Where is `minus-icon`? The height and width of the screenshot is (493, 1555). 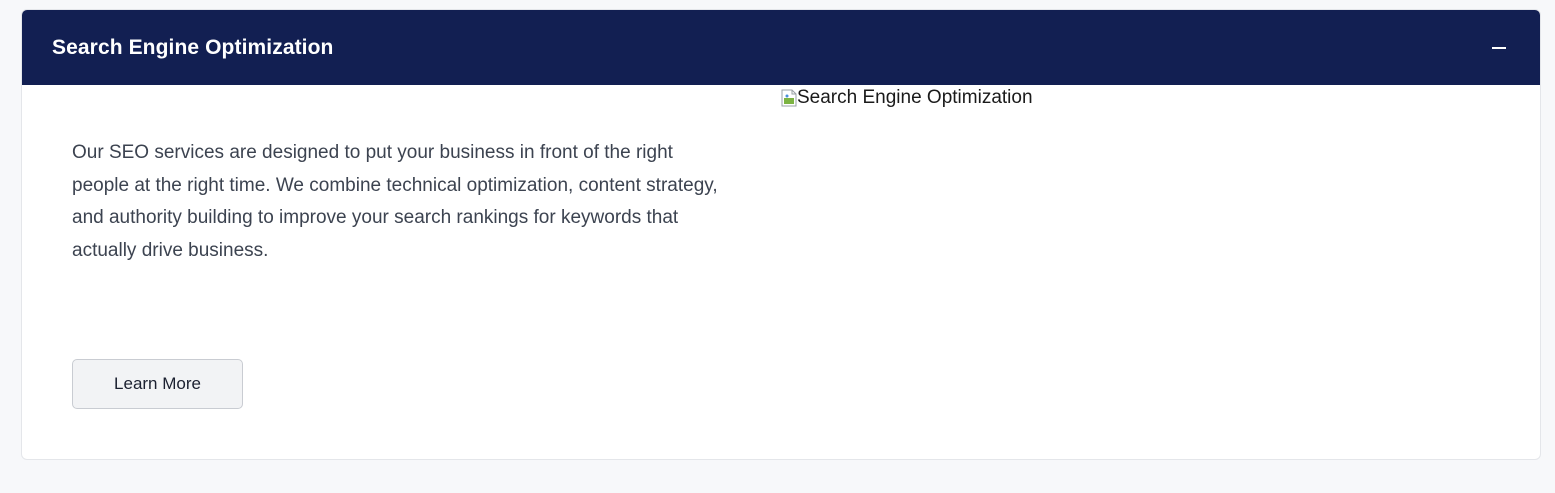
minus-icon is located at coordinates (1499, 48).